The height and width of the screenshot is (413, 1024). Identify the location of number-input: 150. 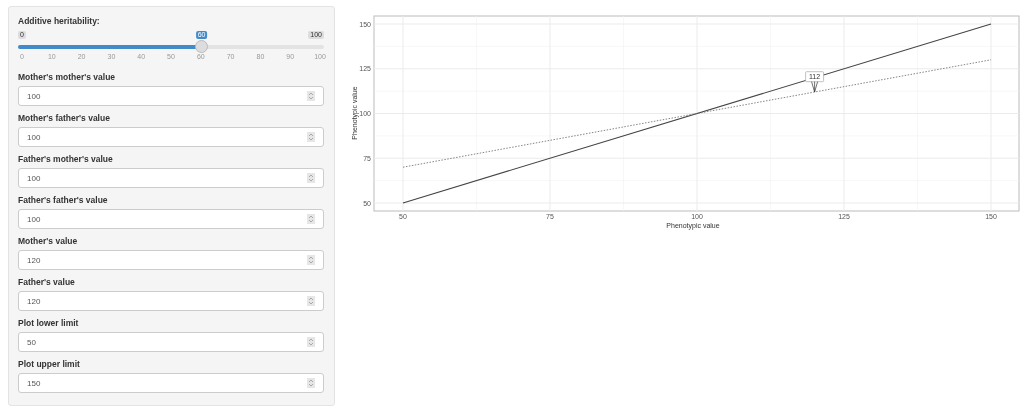
(171, 383).